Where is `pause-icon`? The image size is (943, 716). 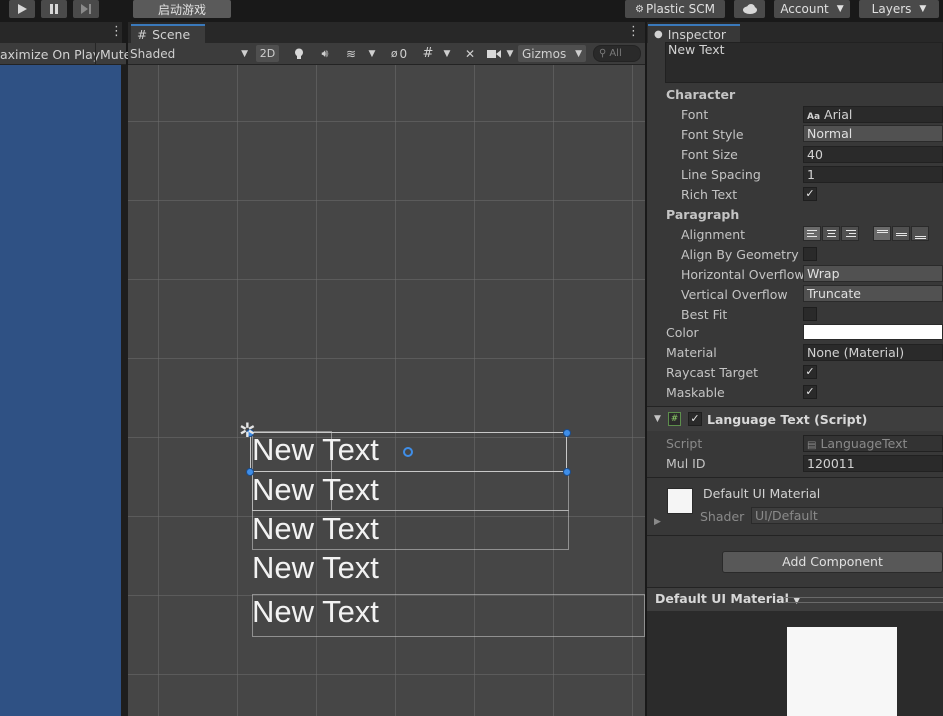
pause-icon is located at coordinates (54, 9).